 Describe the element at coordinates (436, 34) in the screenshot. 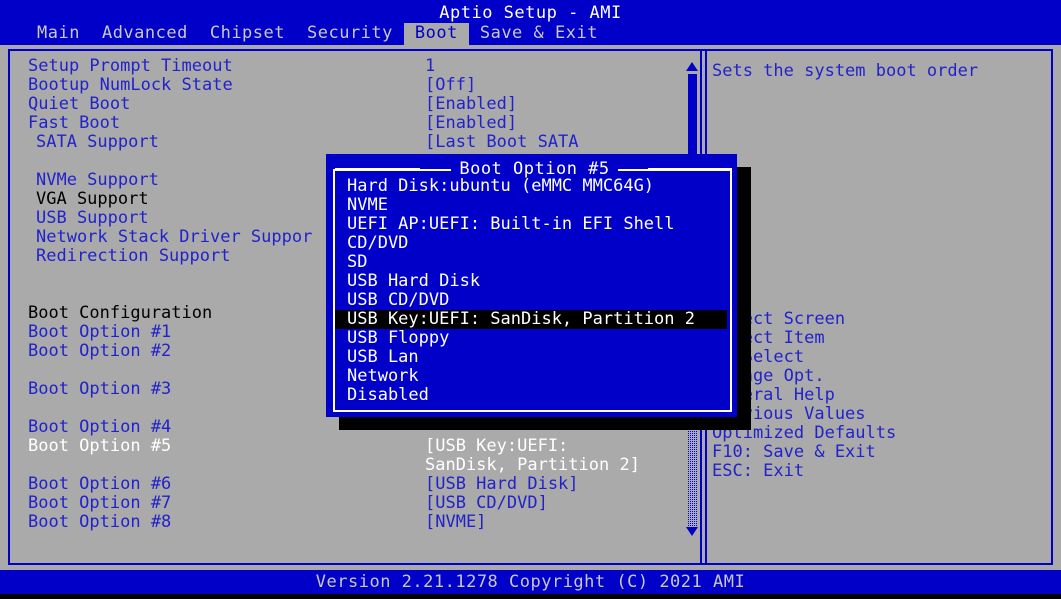

I see `menu-tab-boot: Boot` at that location.